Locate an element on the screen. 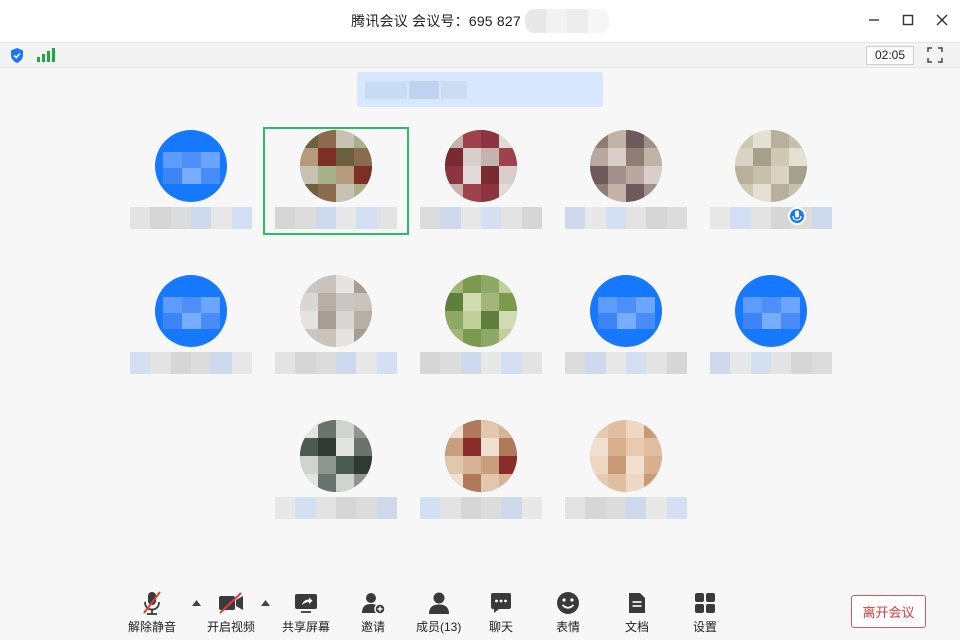 The width and height of the screenshot is (960, 640). add-user-icon is located at coordinates (374, 604).